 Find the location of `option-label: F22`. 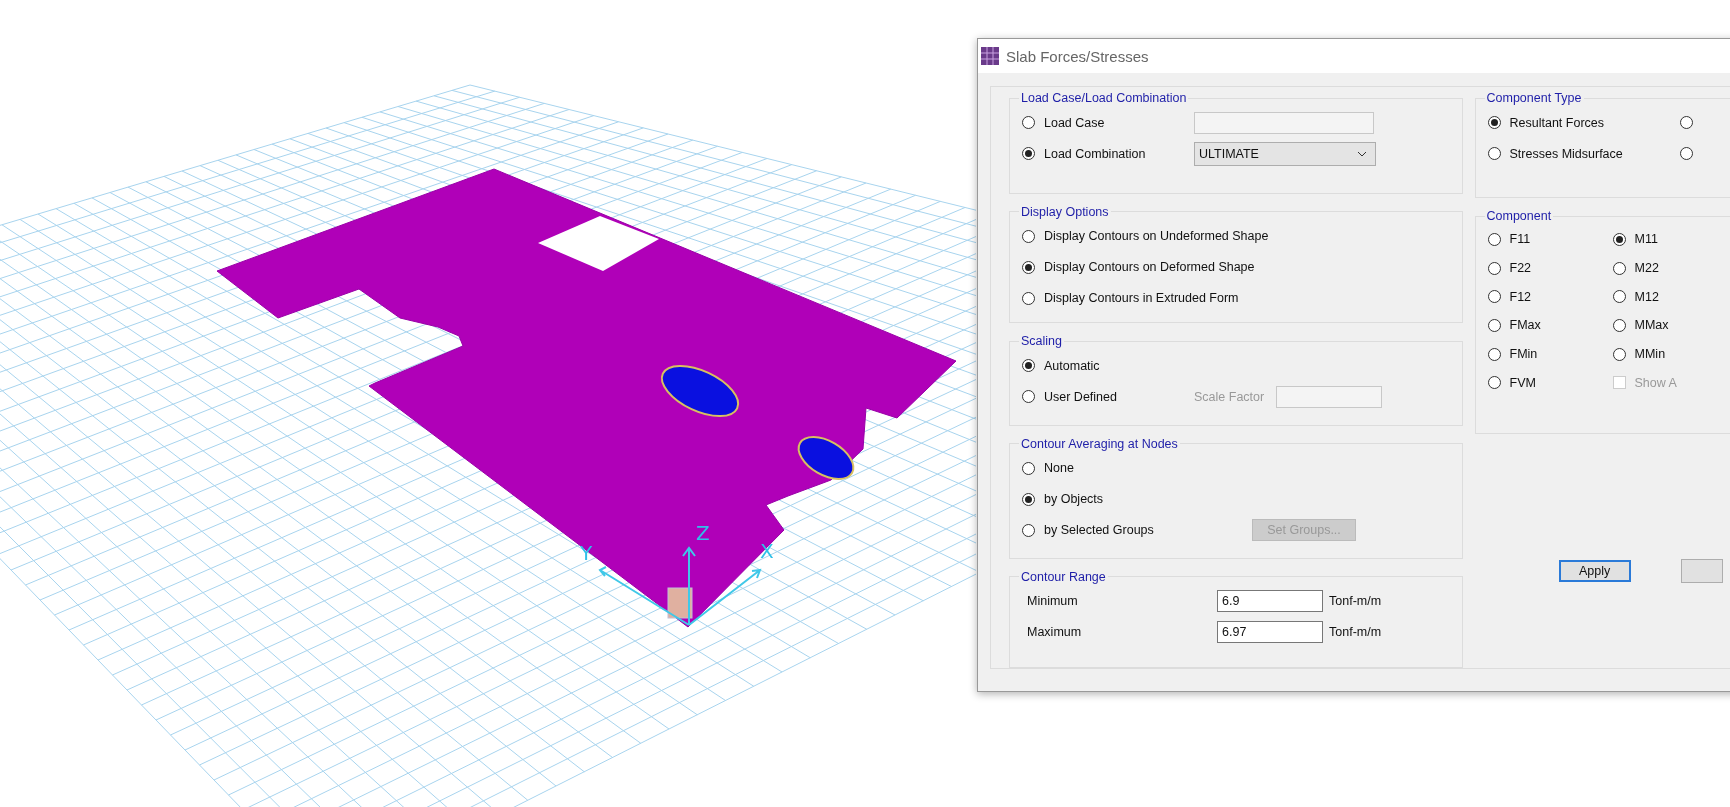

option-label: F22 is located at coordinates (1520, 268).